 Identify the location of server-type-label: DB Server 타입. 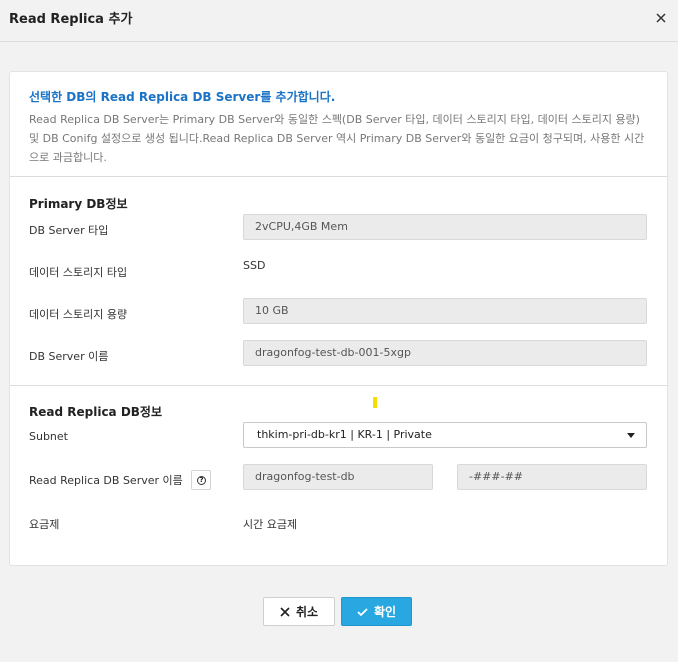
(69, 230).